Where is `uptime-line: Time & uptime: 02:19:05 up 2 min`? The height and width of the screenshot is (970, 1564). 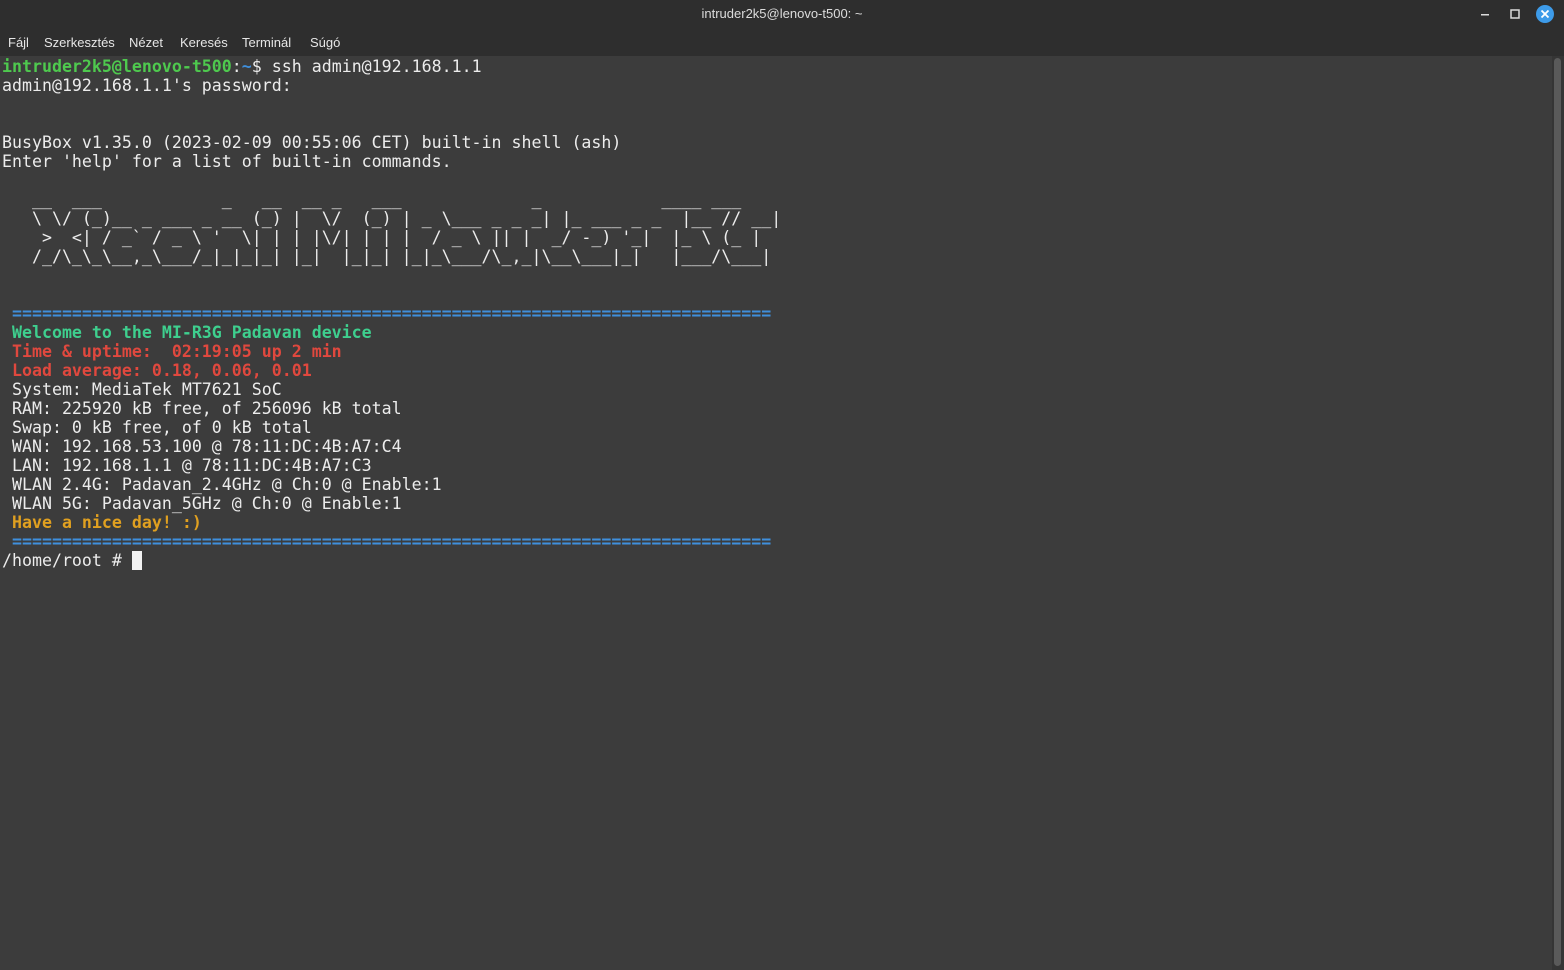
uptime-line: Time & uptime: 02:19:05 up 2 min is located at coordinates (172, 351).